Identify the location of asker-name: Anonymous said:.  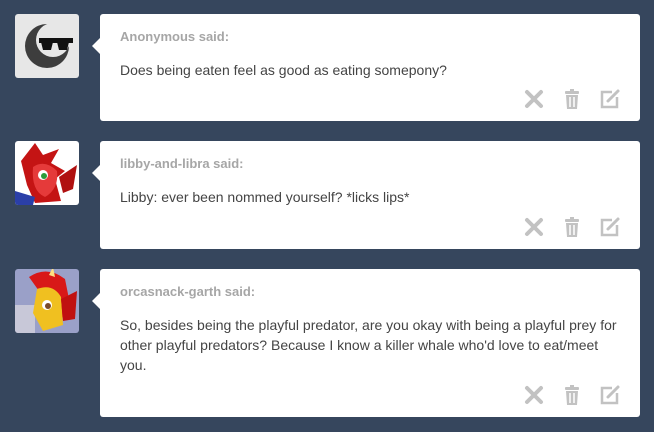
(174, 36).